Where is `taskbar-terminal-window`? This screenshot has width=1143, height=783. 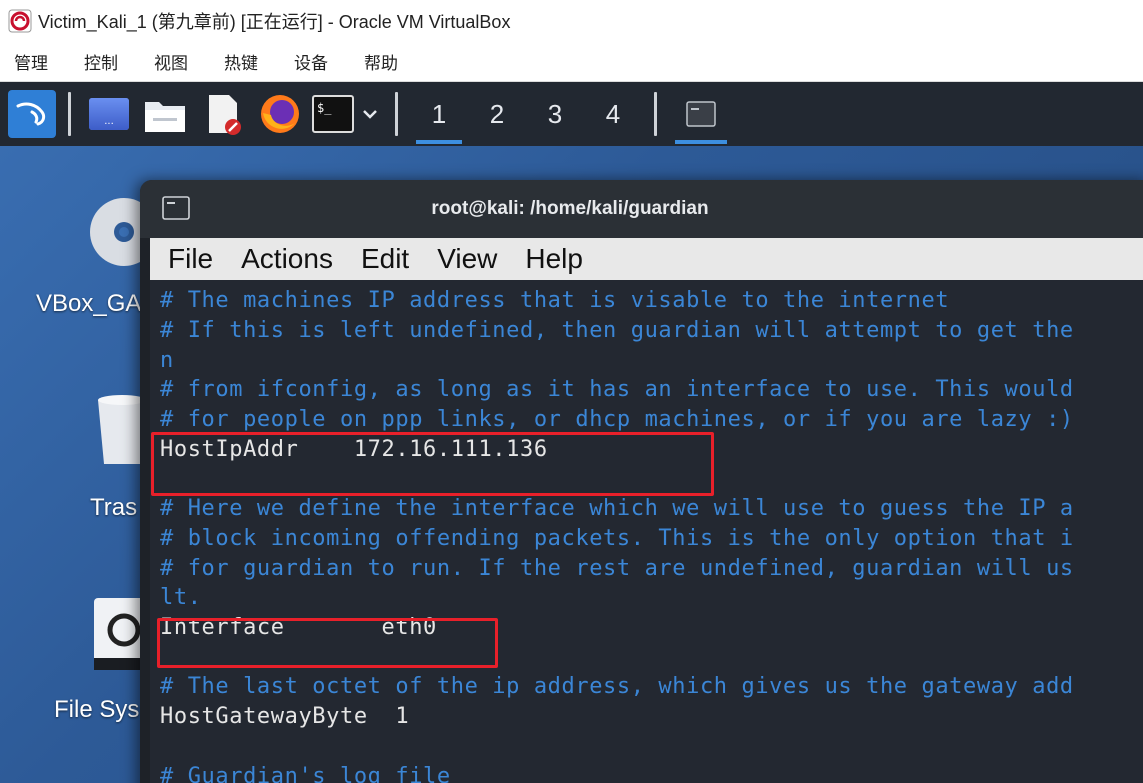 taskbar-terminal-window is located at coordinates (701, 114).